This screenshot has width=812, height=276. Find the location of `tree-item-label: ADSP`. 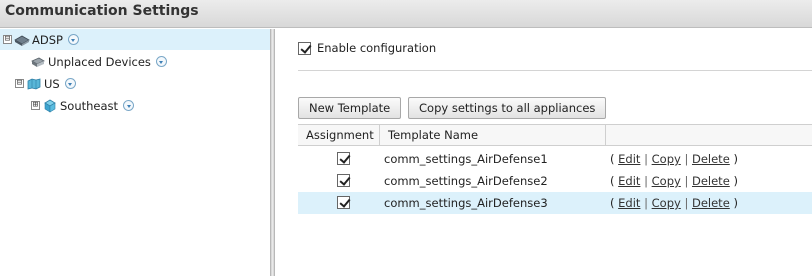

tree-item-label: ADSP is located at coordinates (47, 39).